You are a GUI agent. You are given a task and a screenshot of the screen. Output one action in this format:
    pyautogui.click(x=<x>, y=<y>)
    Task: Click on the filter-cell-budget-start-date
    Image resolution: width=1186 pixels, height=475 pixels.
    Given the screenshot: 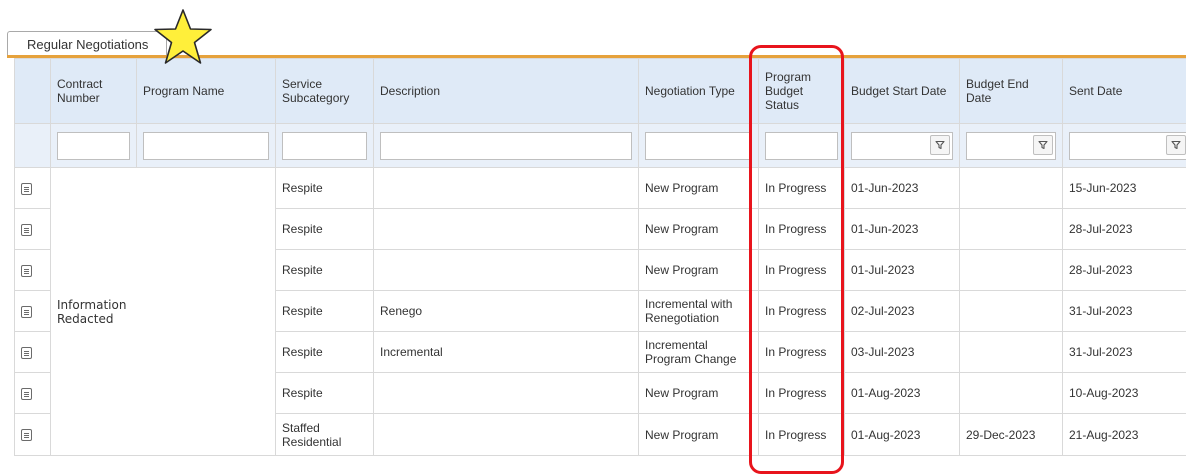 What is the action you would take?
    pyautogui.click(x=902, y=145)
    